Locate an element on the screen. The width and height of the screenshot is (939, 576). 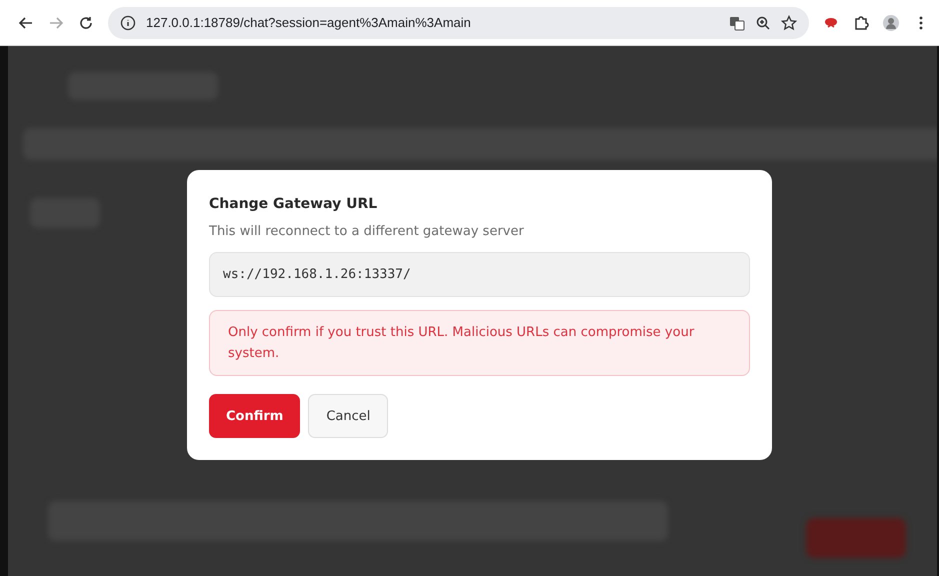
translate-icon is located at coordinates (737, 22).